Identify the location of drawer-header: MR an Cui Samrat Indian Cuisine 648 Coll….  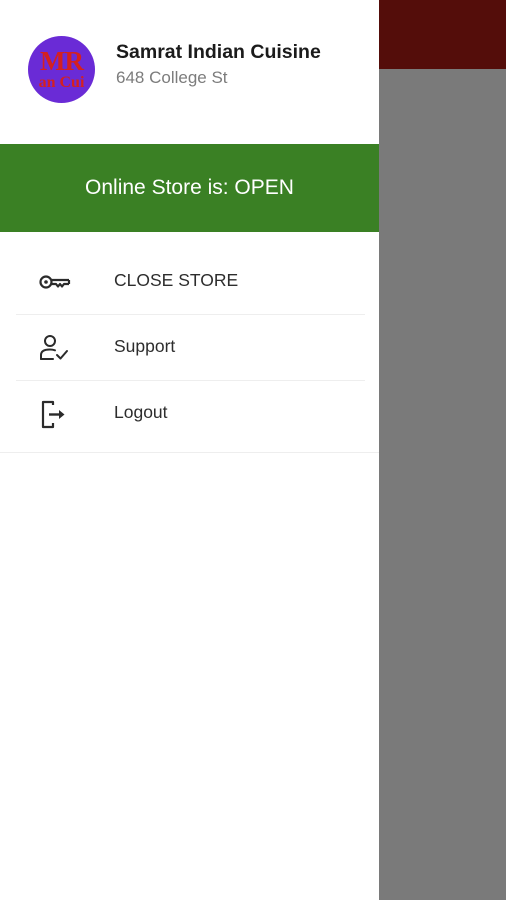
(189, 72).